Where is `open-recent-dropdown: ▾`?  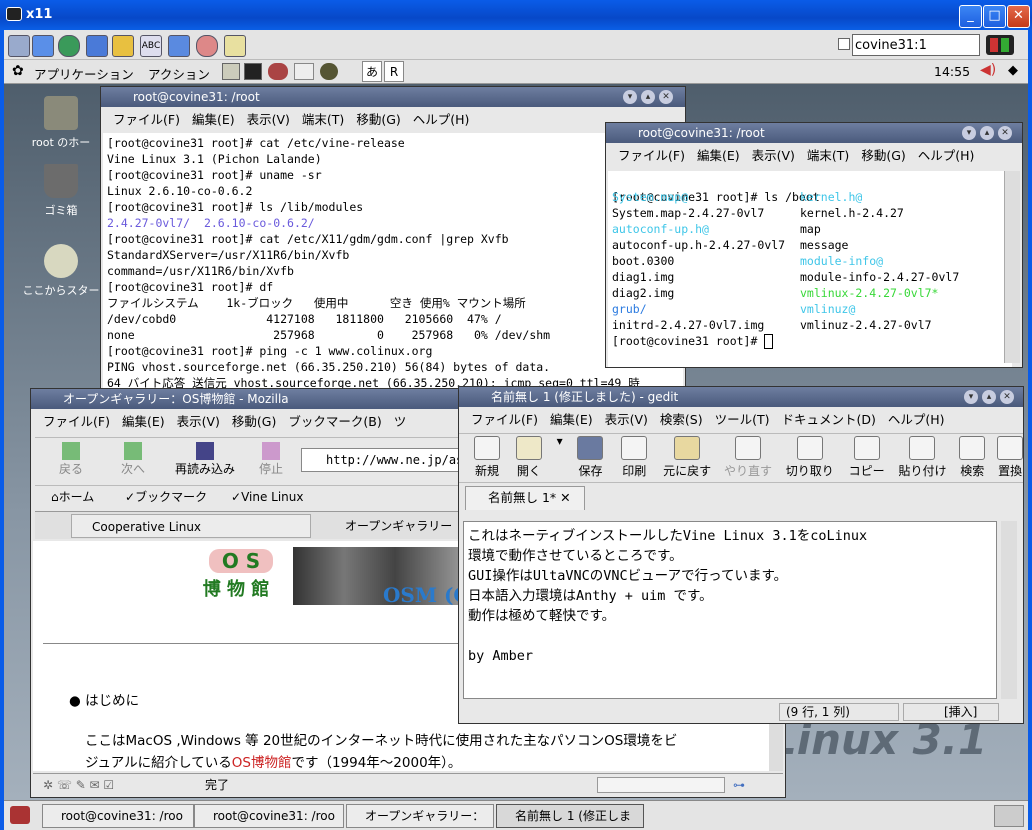 open-recent-dropdown: ▾ is located at coordinates (560, 441).